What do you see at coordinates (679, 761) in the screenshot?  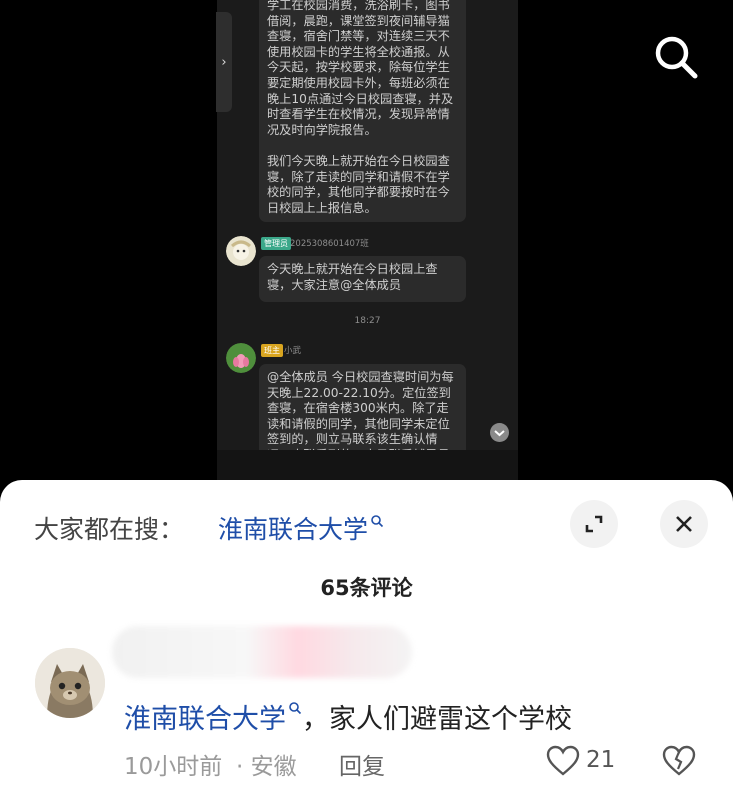 I see `broken-heart-icon` at bounding box center [679, 761].